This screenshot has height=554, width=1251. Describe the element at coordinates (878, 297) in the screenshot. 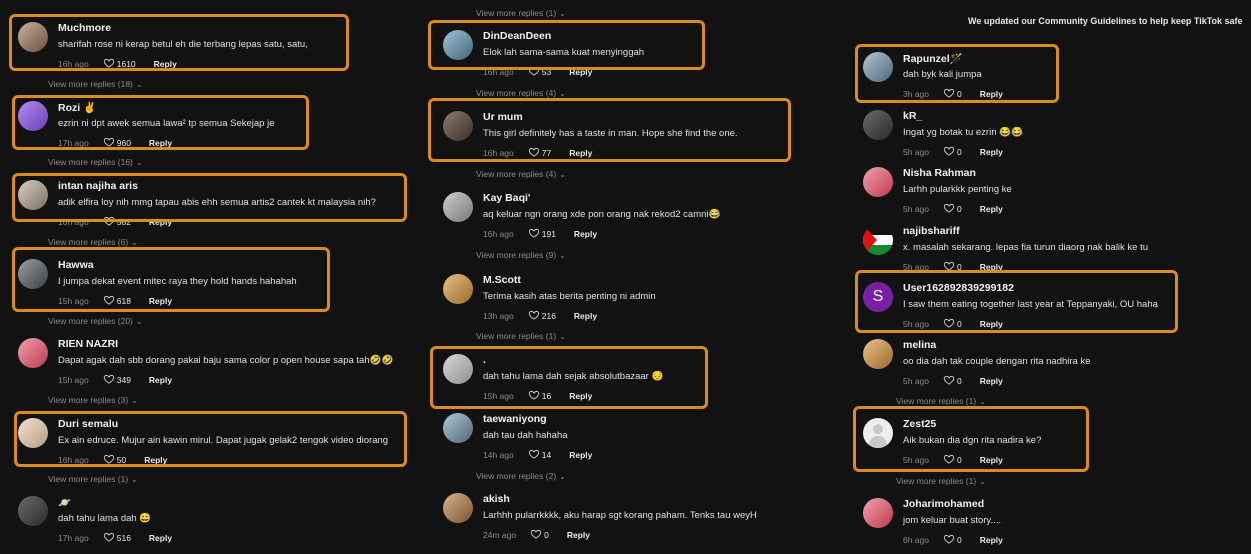

I see `avatar: S` at that location.